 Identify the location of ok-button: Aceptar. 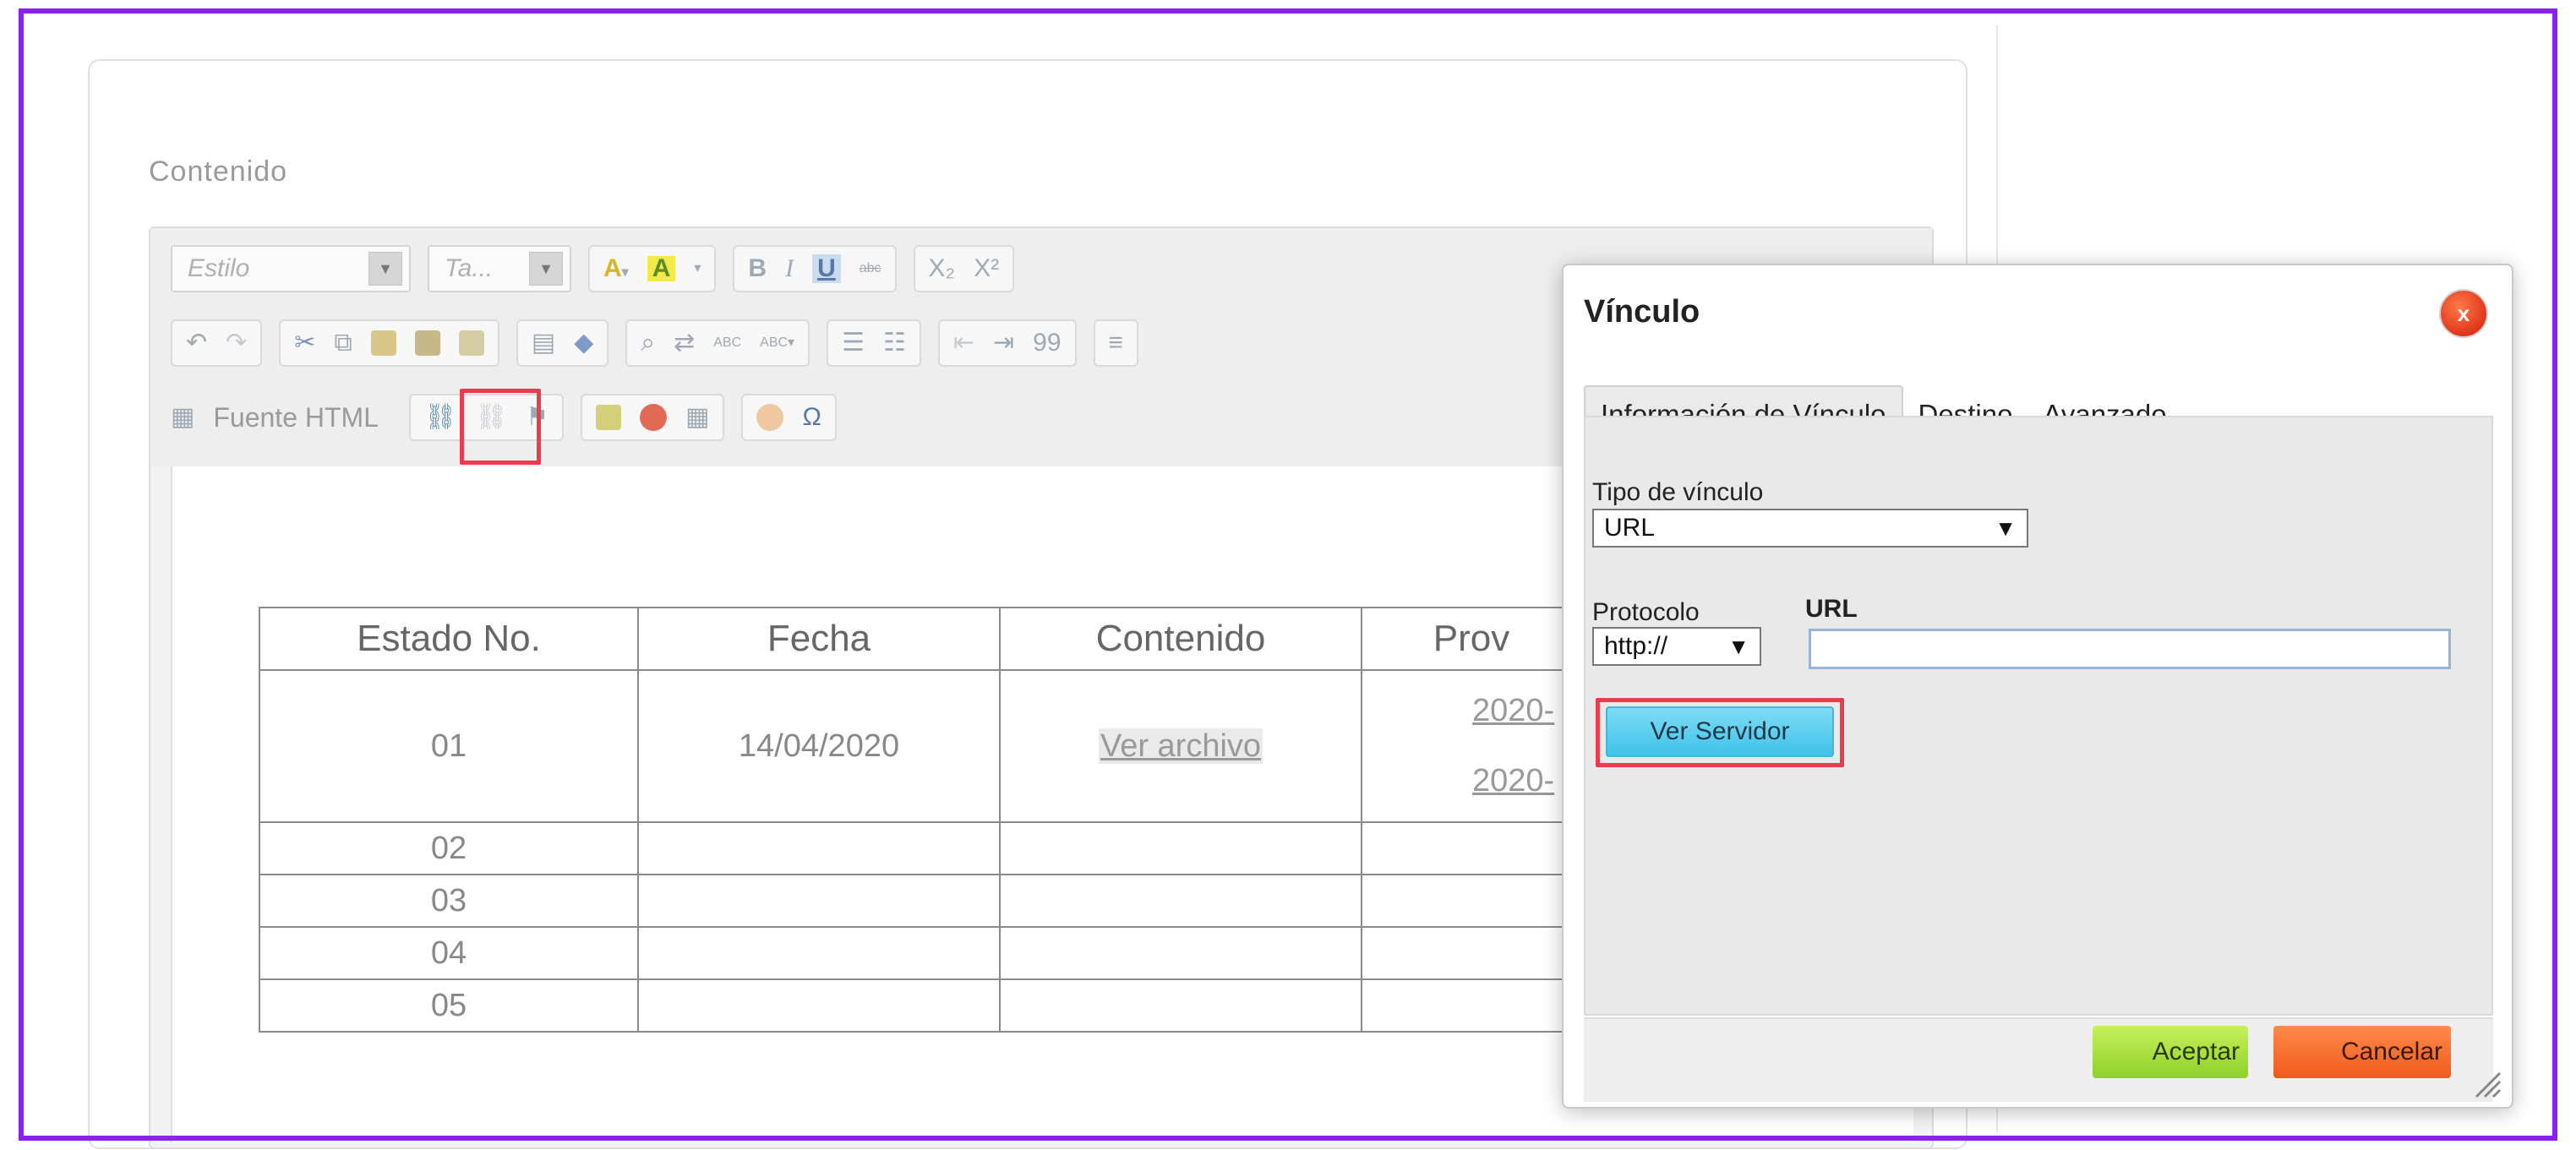
(2170, 1052).